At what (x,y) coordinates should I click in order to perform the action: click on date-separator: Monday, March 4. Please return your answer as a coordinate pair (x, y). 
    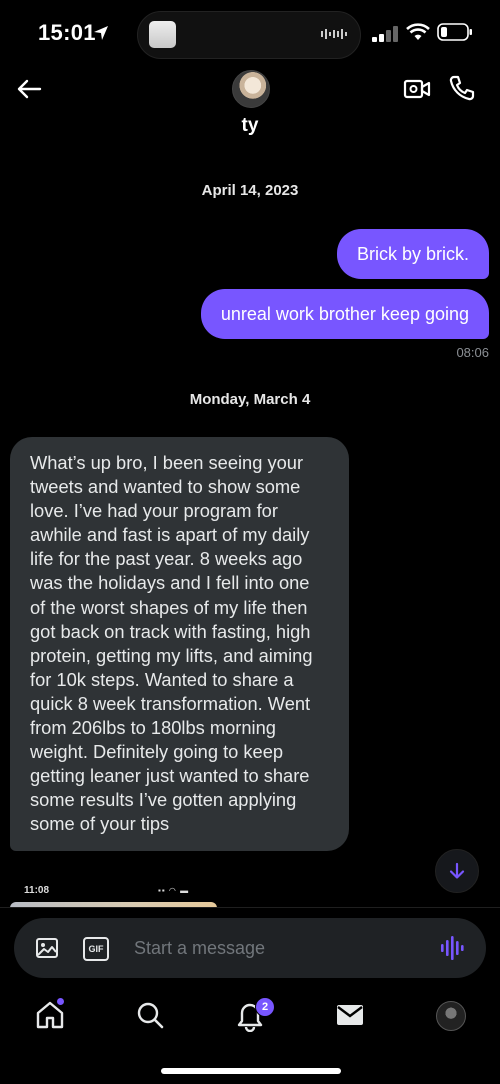
    Looking at the image, I should click on (250, 399).